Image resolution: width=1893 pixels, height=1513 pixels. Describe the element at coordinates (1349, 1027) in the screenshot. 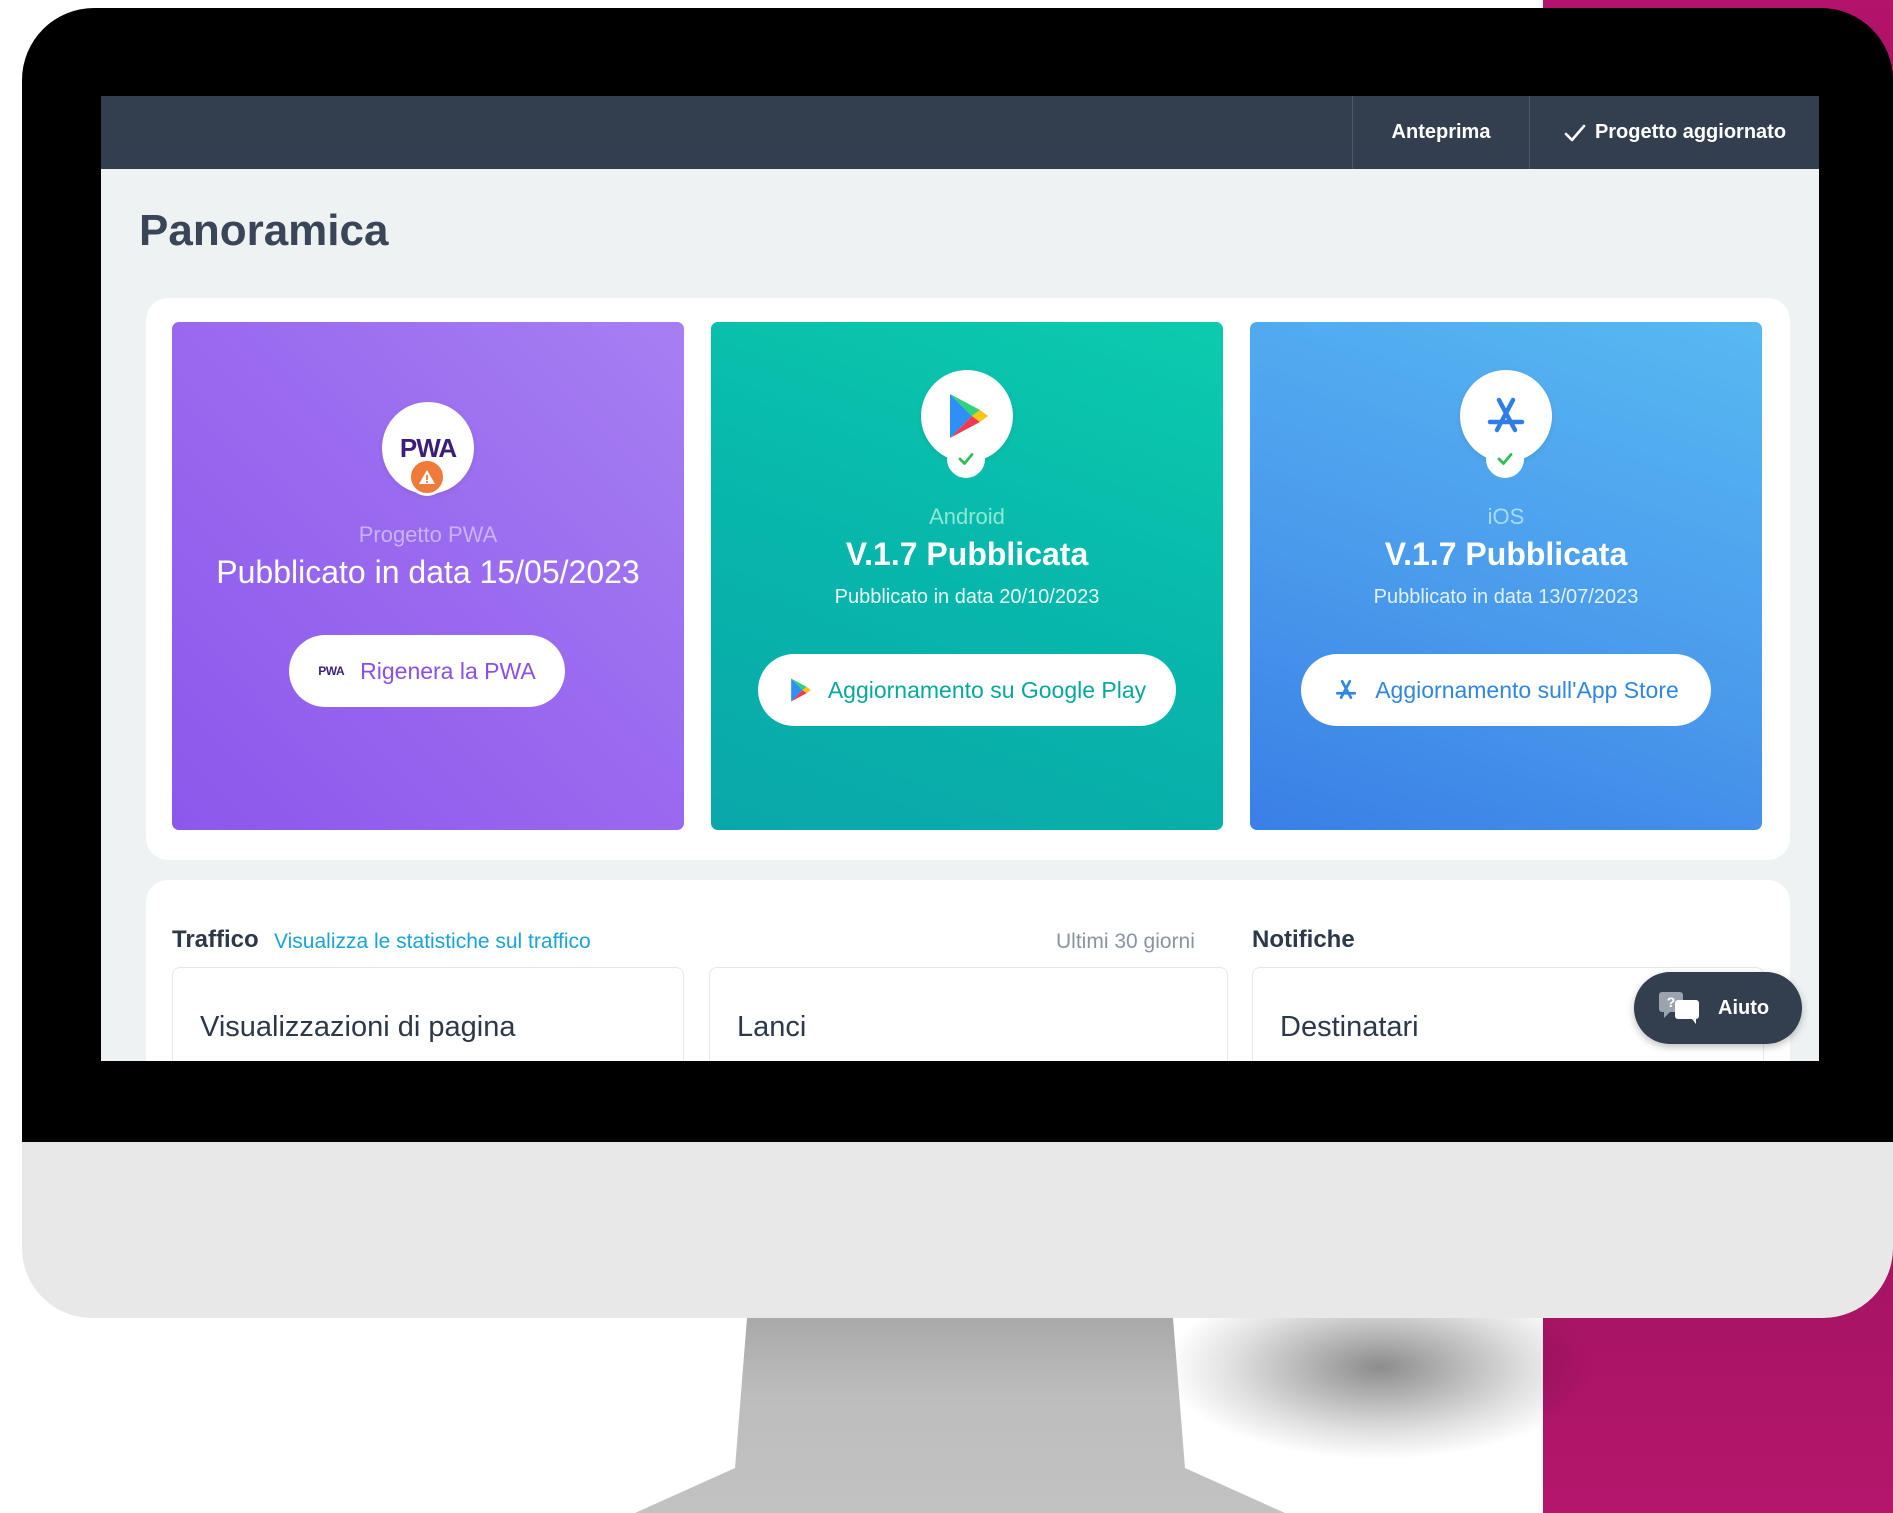

I see `recipients-title: Destinatari` at that location.